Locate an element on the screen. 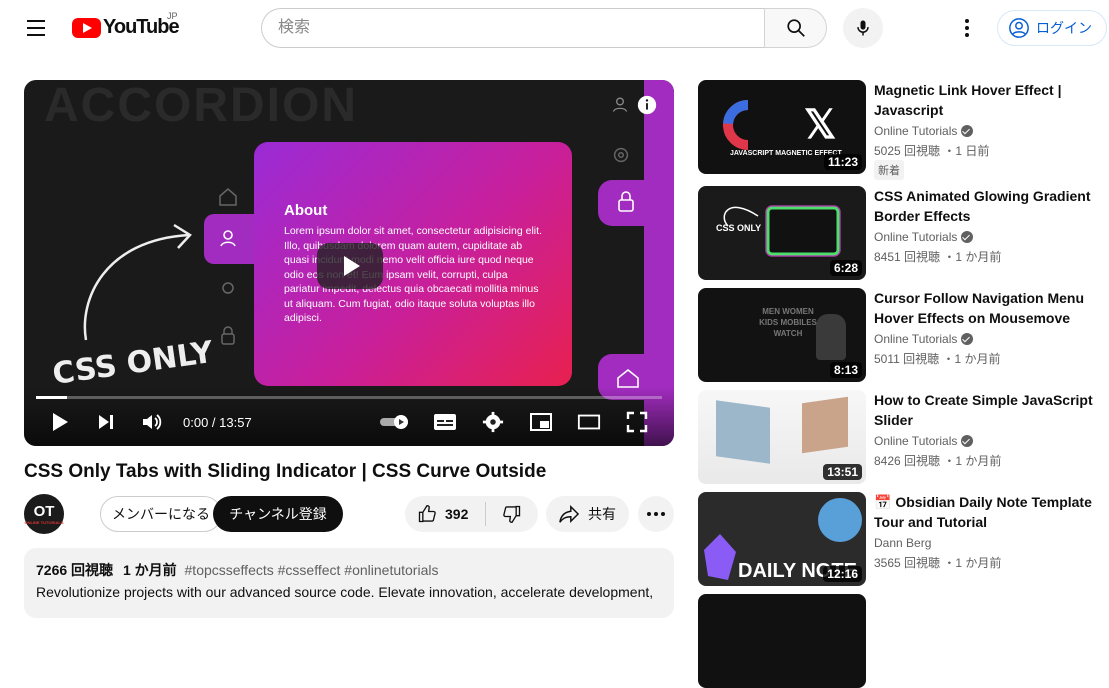 This screenshot has width=1109, height=688. avatar-subtext: ONLINE TUTORIALS is located at coordinates (44, 522).